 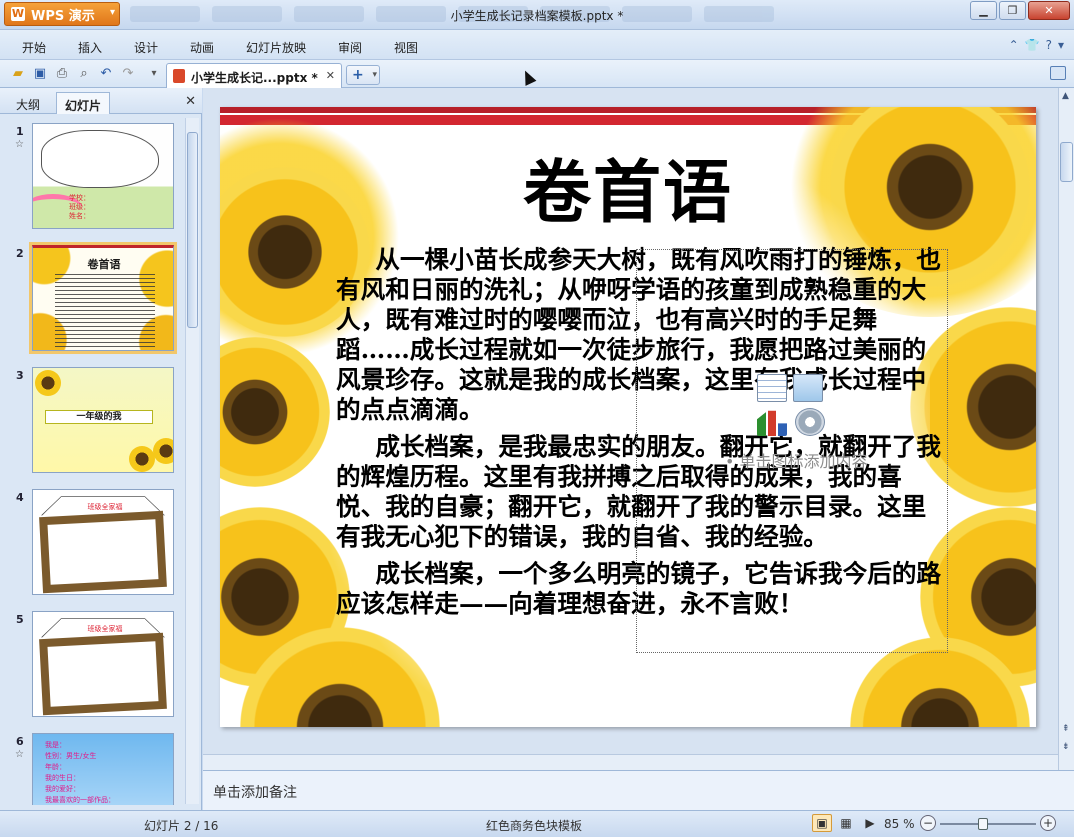 I want to click on tab-slides: 幻灯片, so click(x=83, y=103).